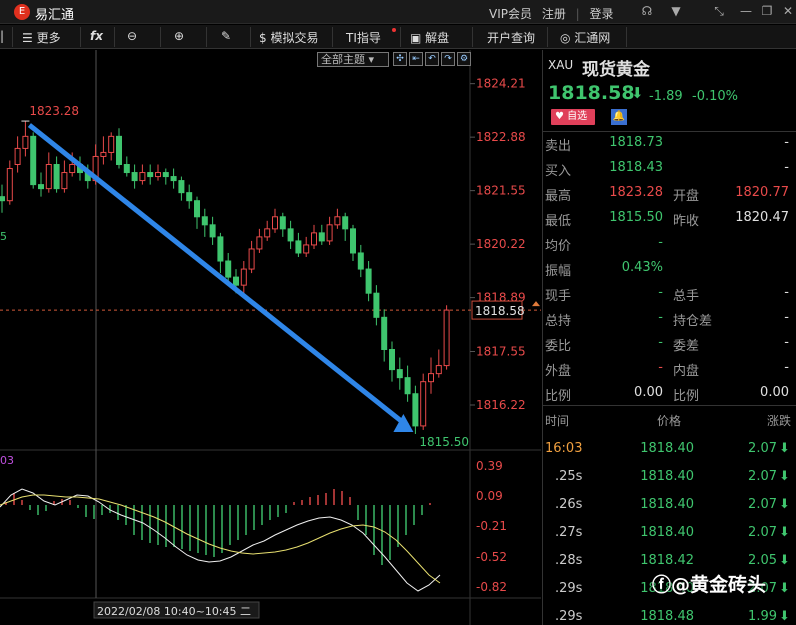  What do you see at coordinates (400, 59) in the screenshot?
I see `crosshair-icon: ✣` at bounding box center [400, 59].